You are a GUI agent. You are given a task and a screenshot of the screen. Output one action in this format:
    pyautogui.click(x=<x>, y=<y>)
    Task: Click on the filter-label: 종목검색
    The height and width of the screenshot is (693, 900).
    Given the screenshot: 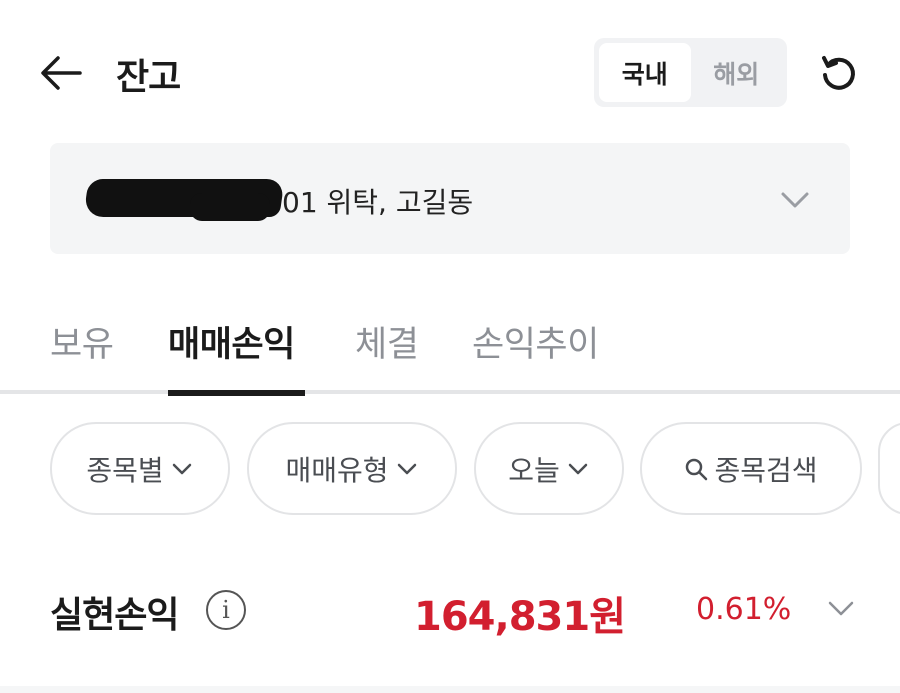 What is the action you would take?
    pyautogui.click(x=766, y=470)
    